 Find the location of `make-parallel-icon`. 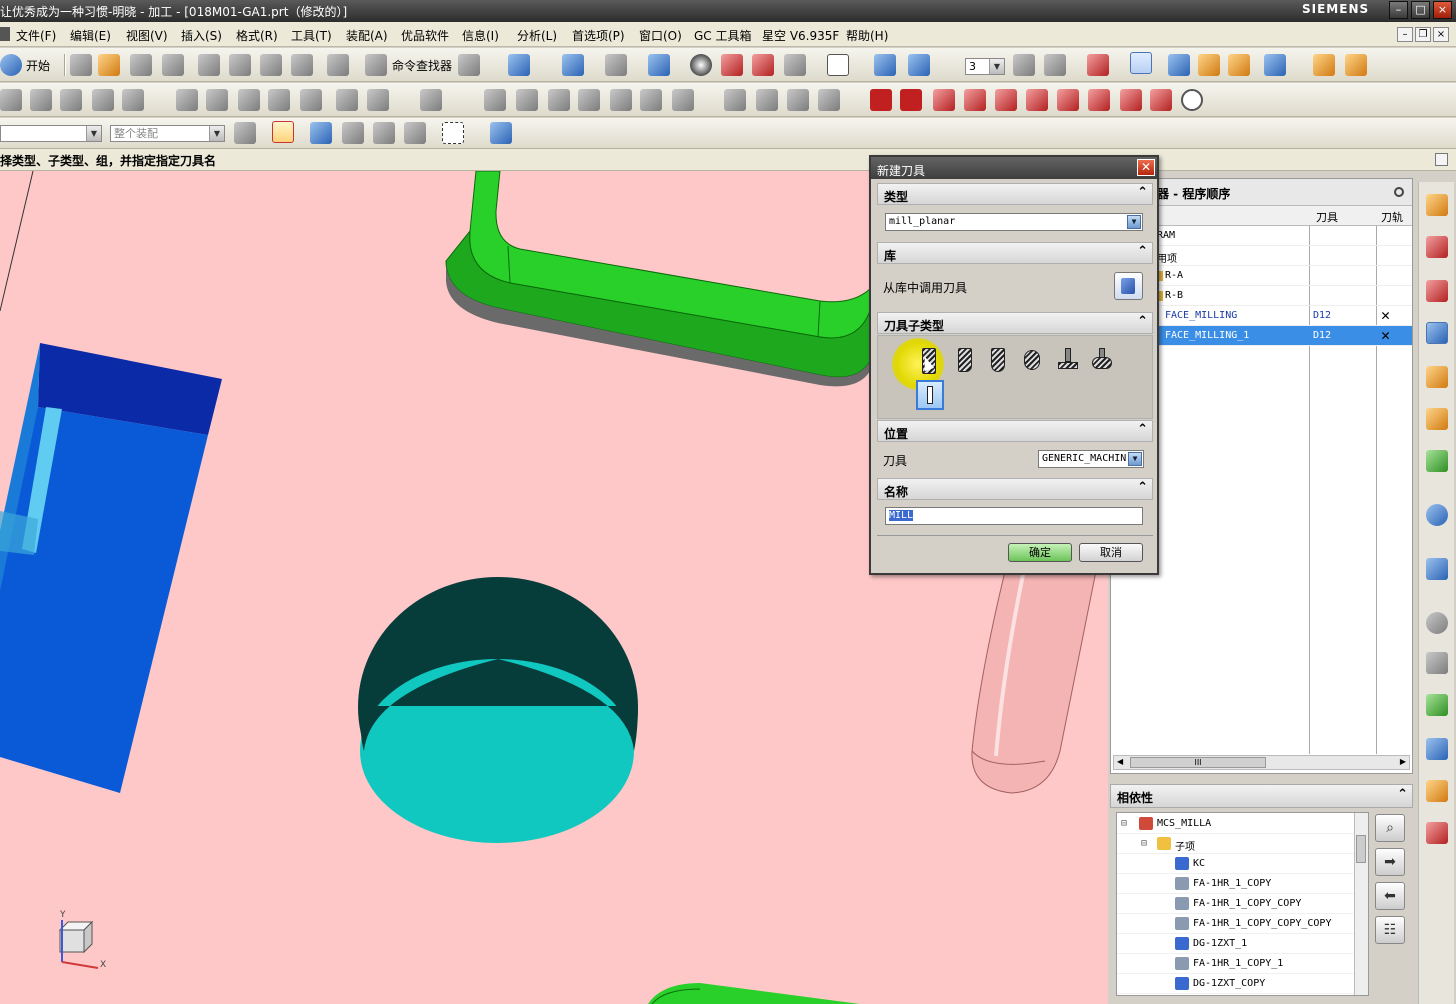

make-parallel-icon is located at coordinates (829, 100).